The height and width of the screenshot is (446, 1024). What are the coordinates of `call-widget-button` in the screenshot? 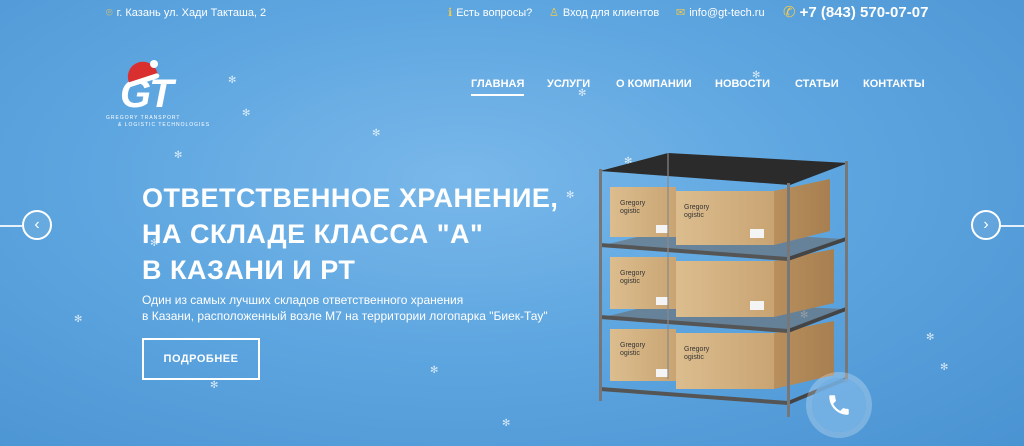 It's located at (839, 405).